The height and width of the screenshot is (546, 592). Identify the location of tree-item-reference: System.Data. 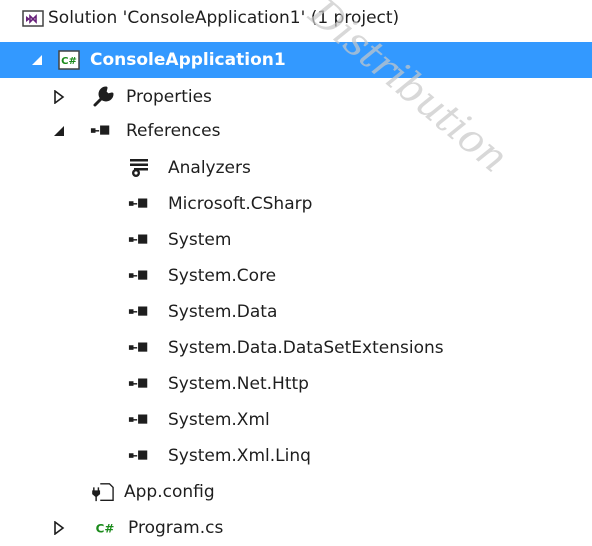
(296, 312).